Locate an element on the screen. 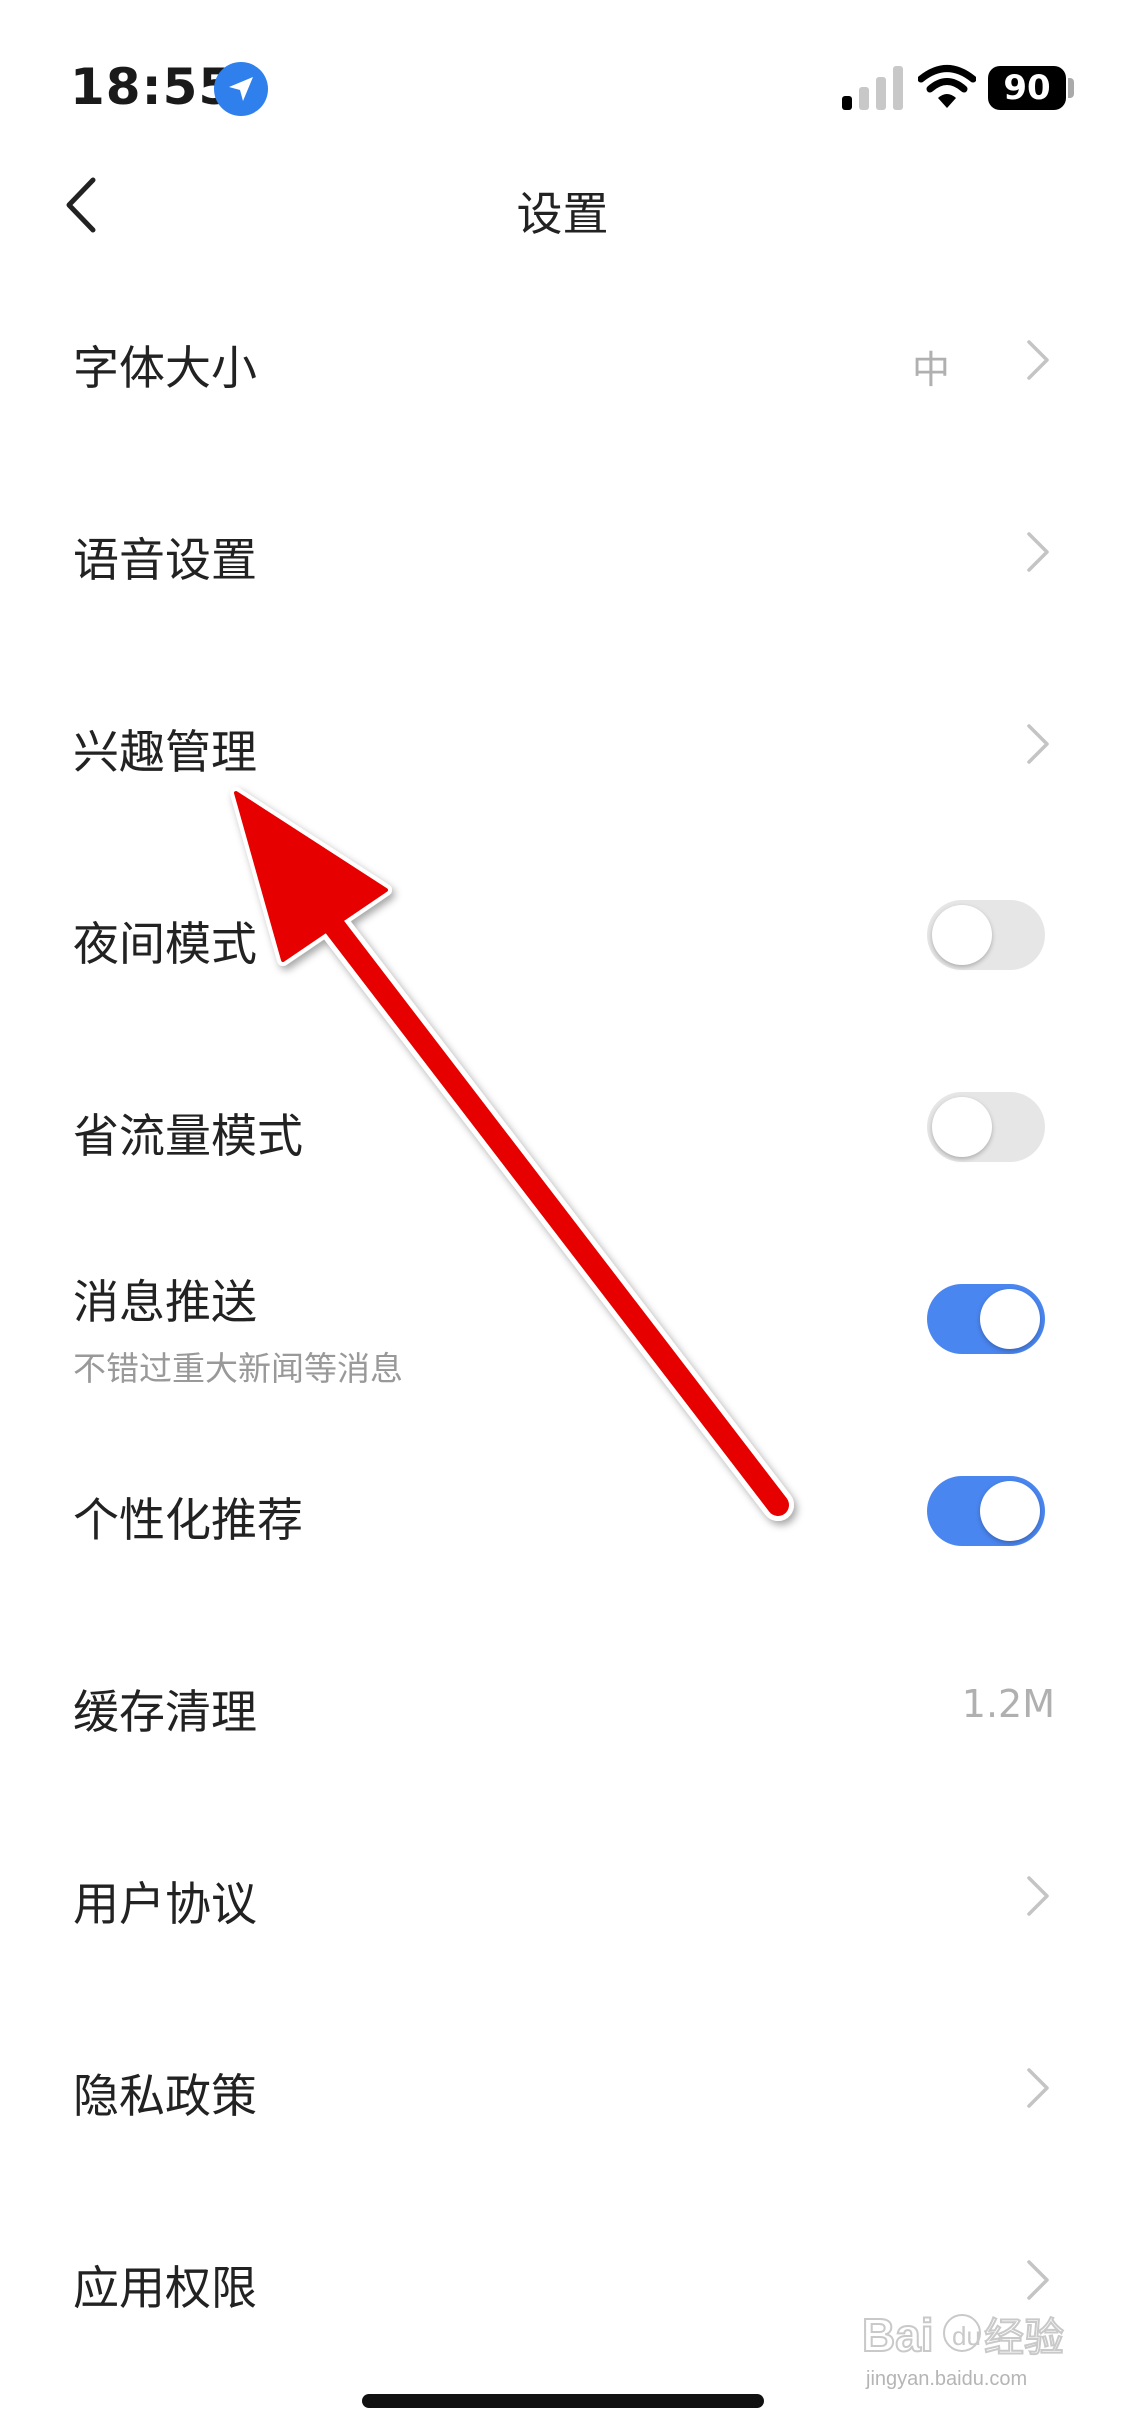 The image size is (1125, 2436). nav-bar: 设置 is located at coordinates (562, 205).